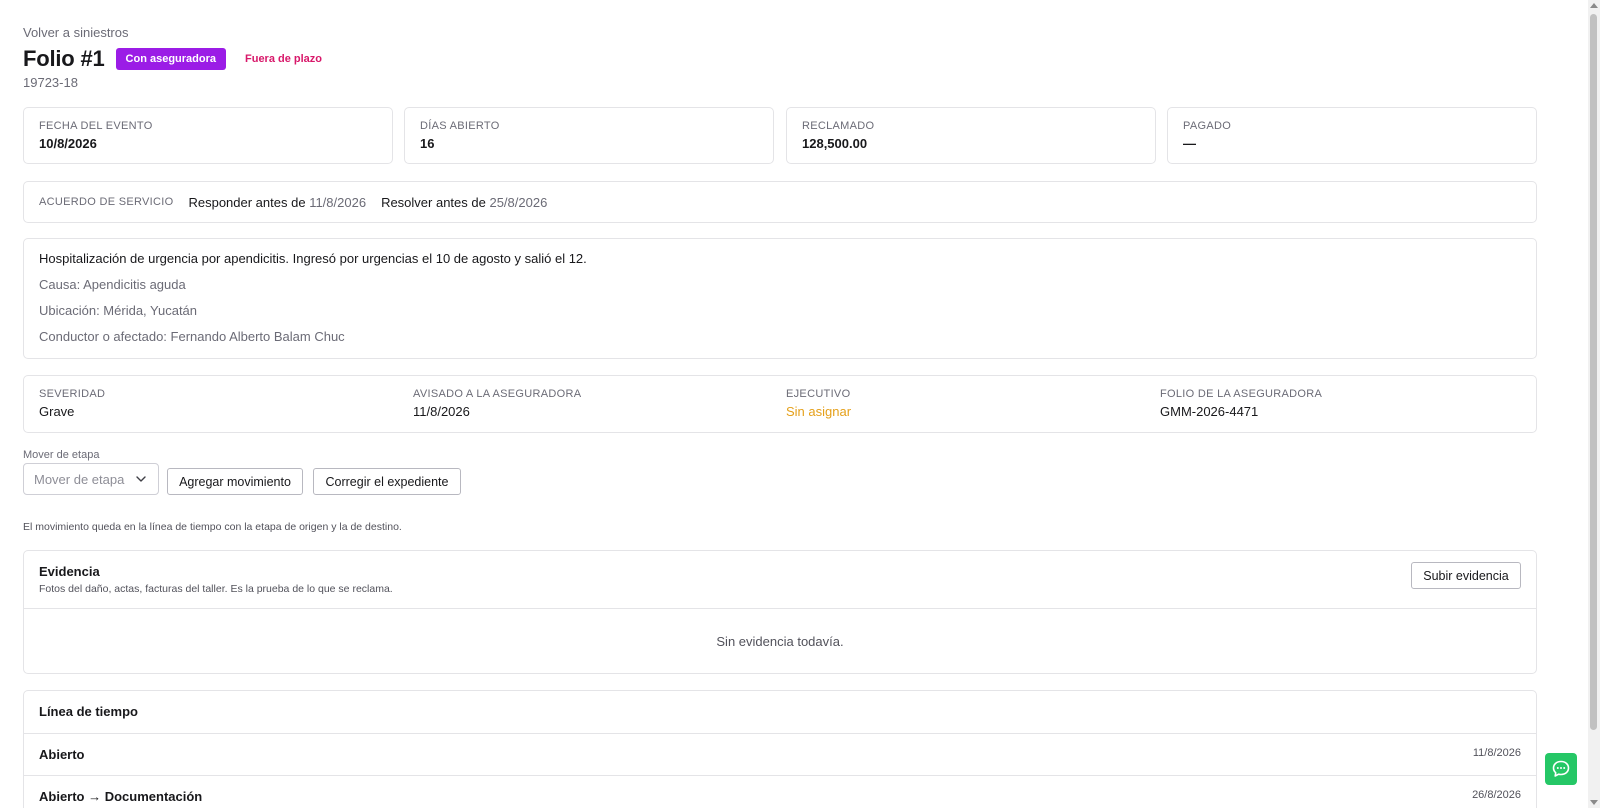 This screenshot has height=808, width=1600. What do you see at coordinates (441, 411) in the screenshot?
I see `notified-insurer-value: 11/8/2026` at bounding box center [441, 411].